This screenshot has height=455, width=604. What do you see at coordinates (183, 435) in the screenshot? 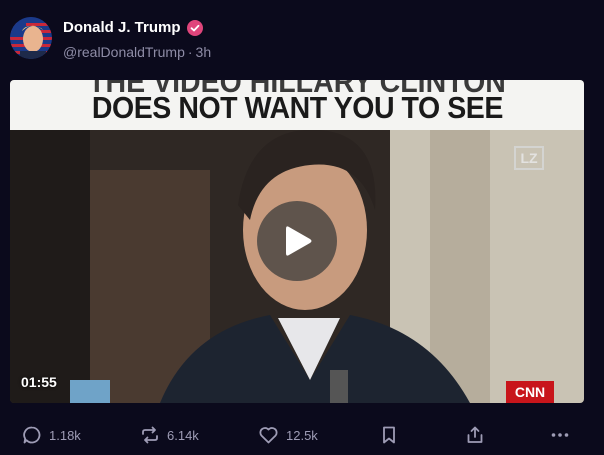
I see `repost-count: 6.14k` at bounding box center [183, 435].